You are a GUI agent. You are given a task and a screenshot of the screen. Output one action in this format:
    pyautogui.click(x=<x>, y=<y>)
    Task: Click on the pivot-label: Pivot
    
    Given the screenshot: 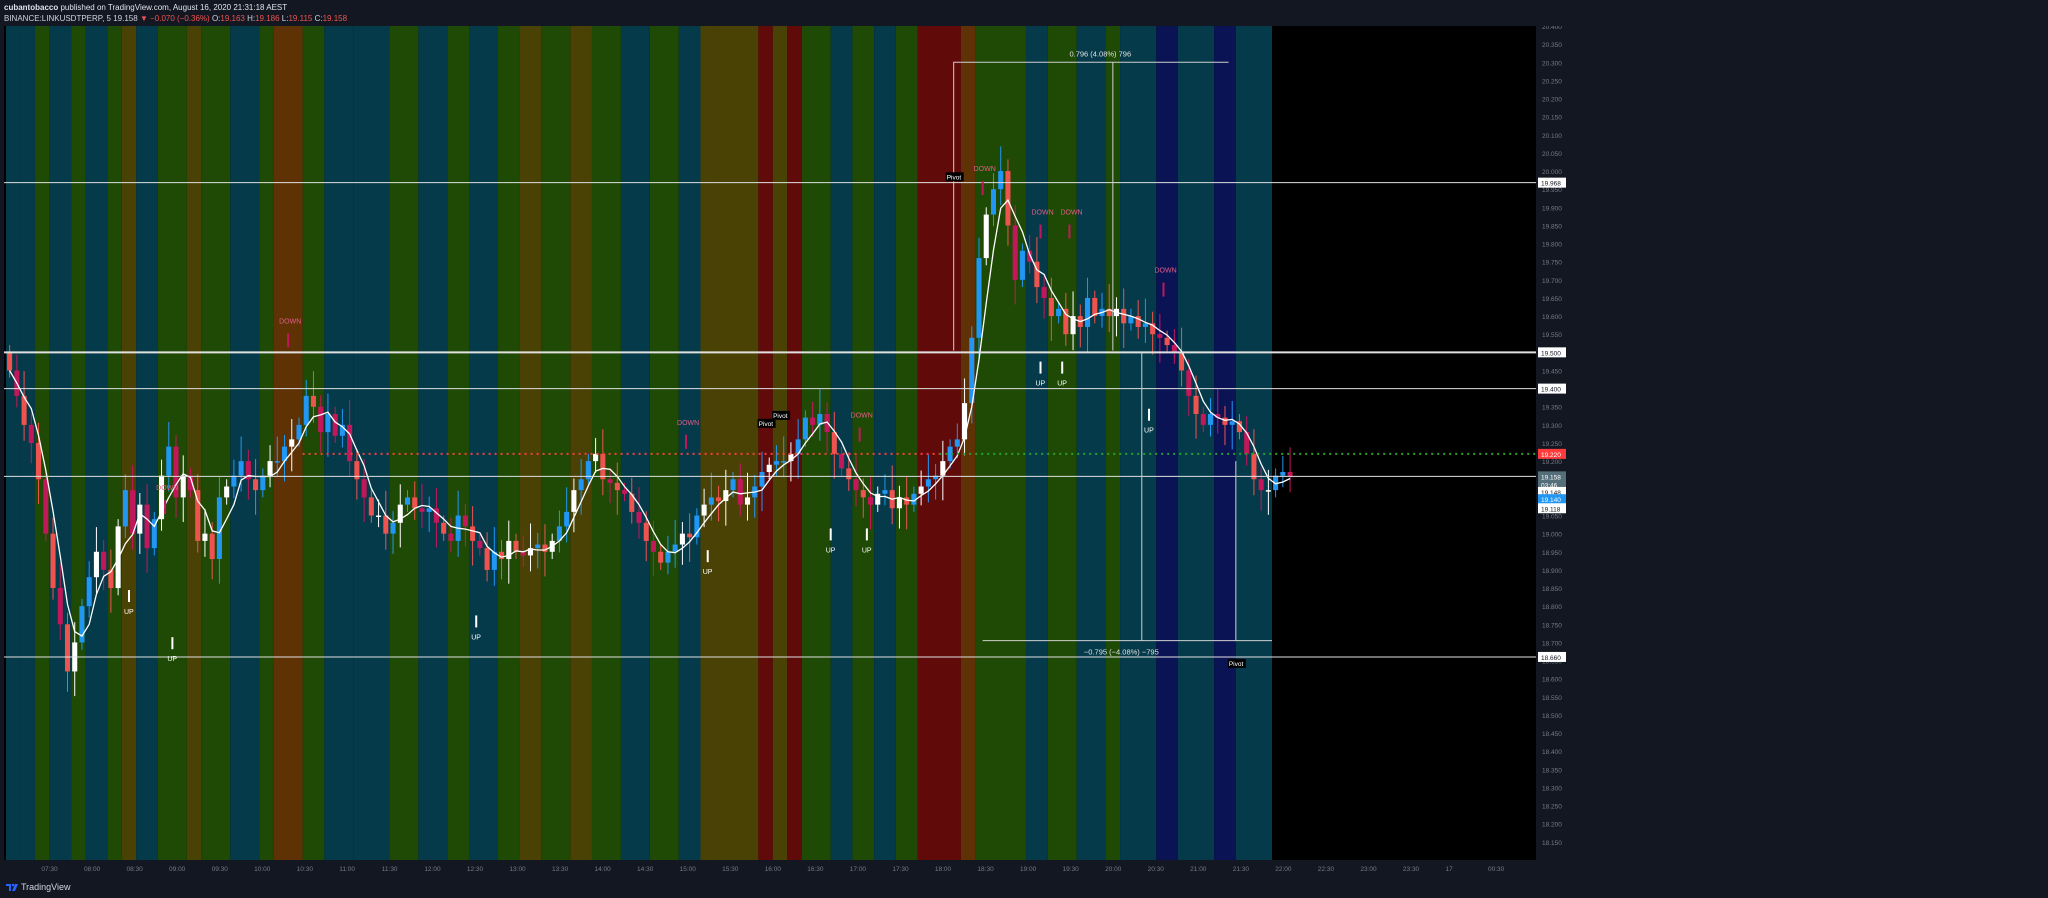 What is the action you would take?
    pyautogui.click(x=766, y=424)
    